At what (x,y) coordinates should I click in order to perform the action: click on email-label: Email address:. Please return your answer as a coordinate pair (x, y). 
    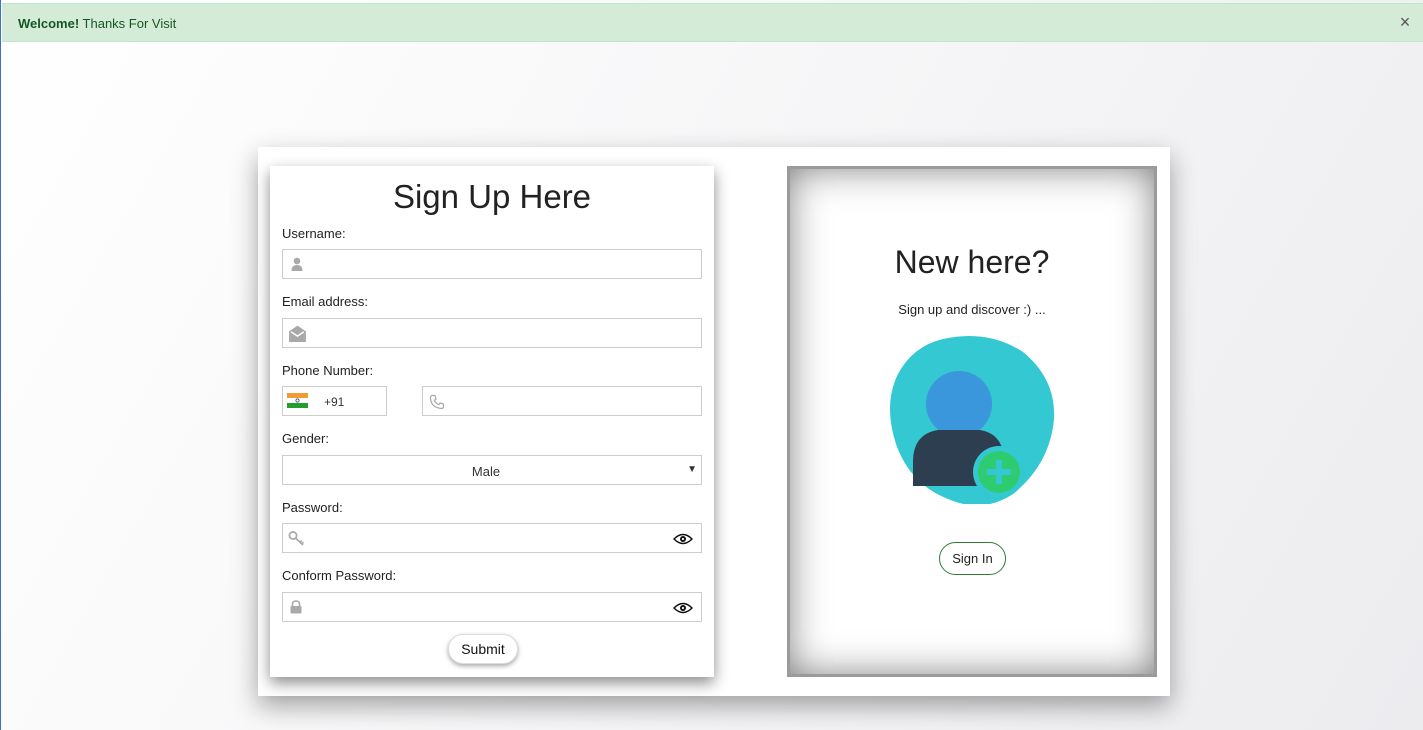
    Looking at the image, I should click on (325, 301).